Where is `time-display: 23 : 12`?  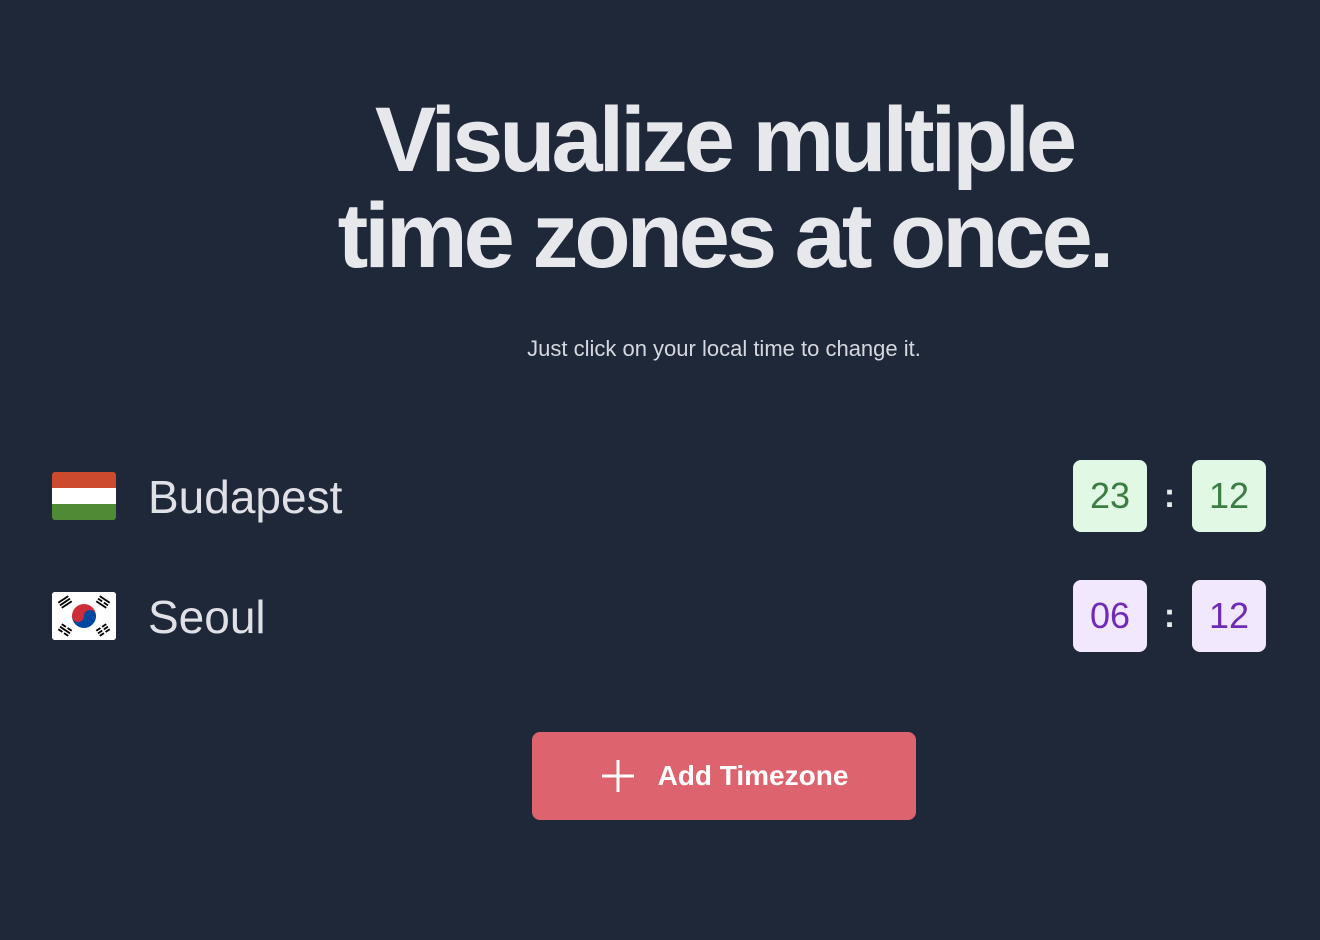
time-display: 23 : 12 is located at coordinates (1169, 496).